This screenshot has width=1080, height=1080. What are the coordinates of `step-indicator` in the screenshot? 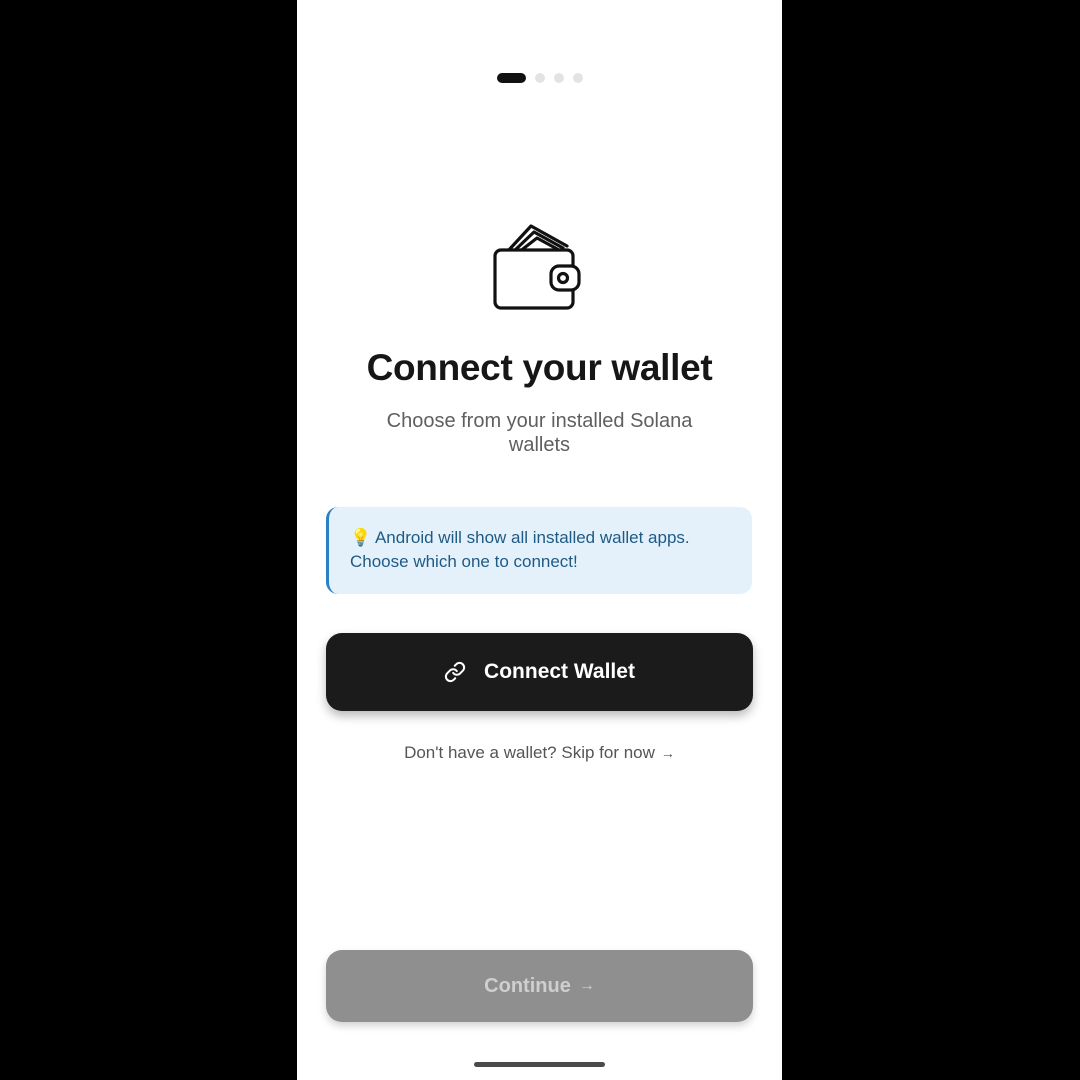 It's located at (539, 78).